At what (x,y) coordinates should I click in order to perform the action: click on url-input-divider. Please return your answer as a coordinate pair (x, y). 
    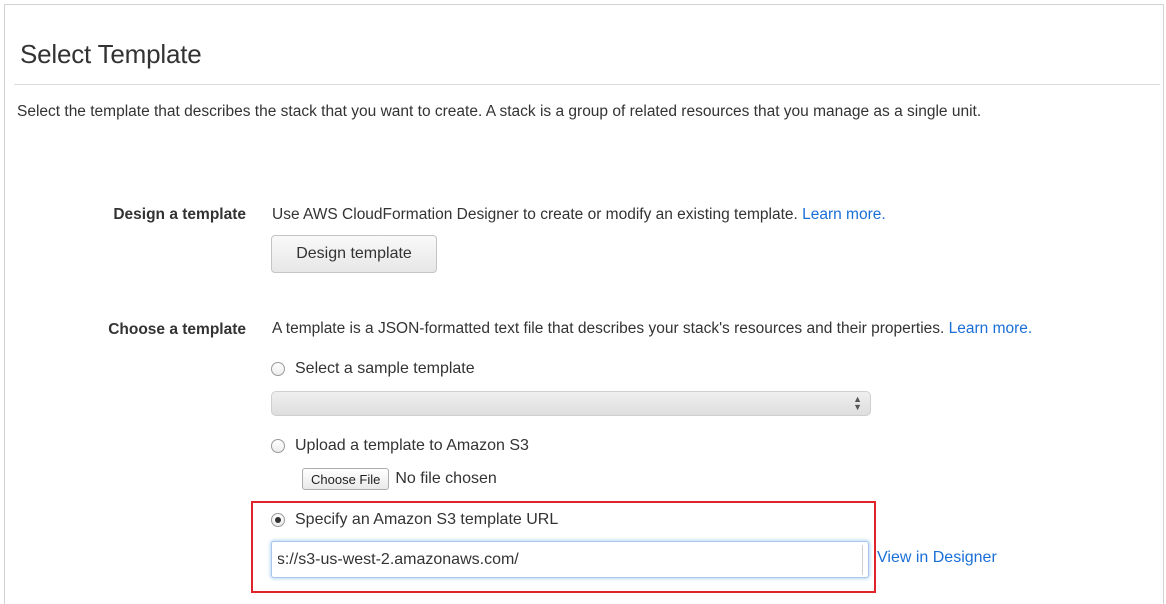
    Looking at the image, I should click on (862, 560).